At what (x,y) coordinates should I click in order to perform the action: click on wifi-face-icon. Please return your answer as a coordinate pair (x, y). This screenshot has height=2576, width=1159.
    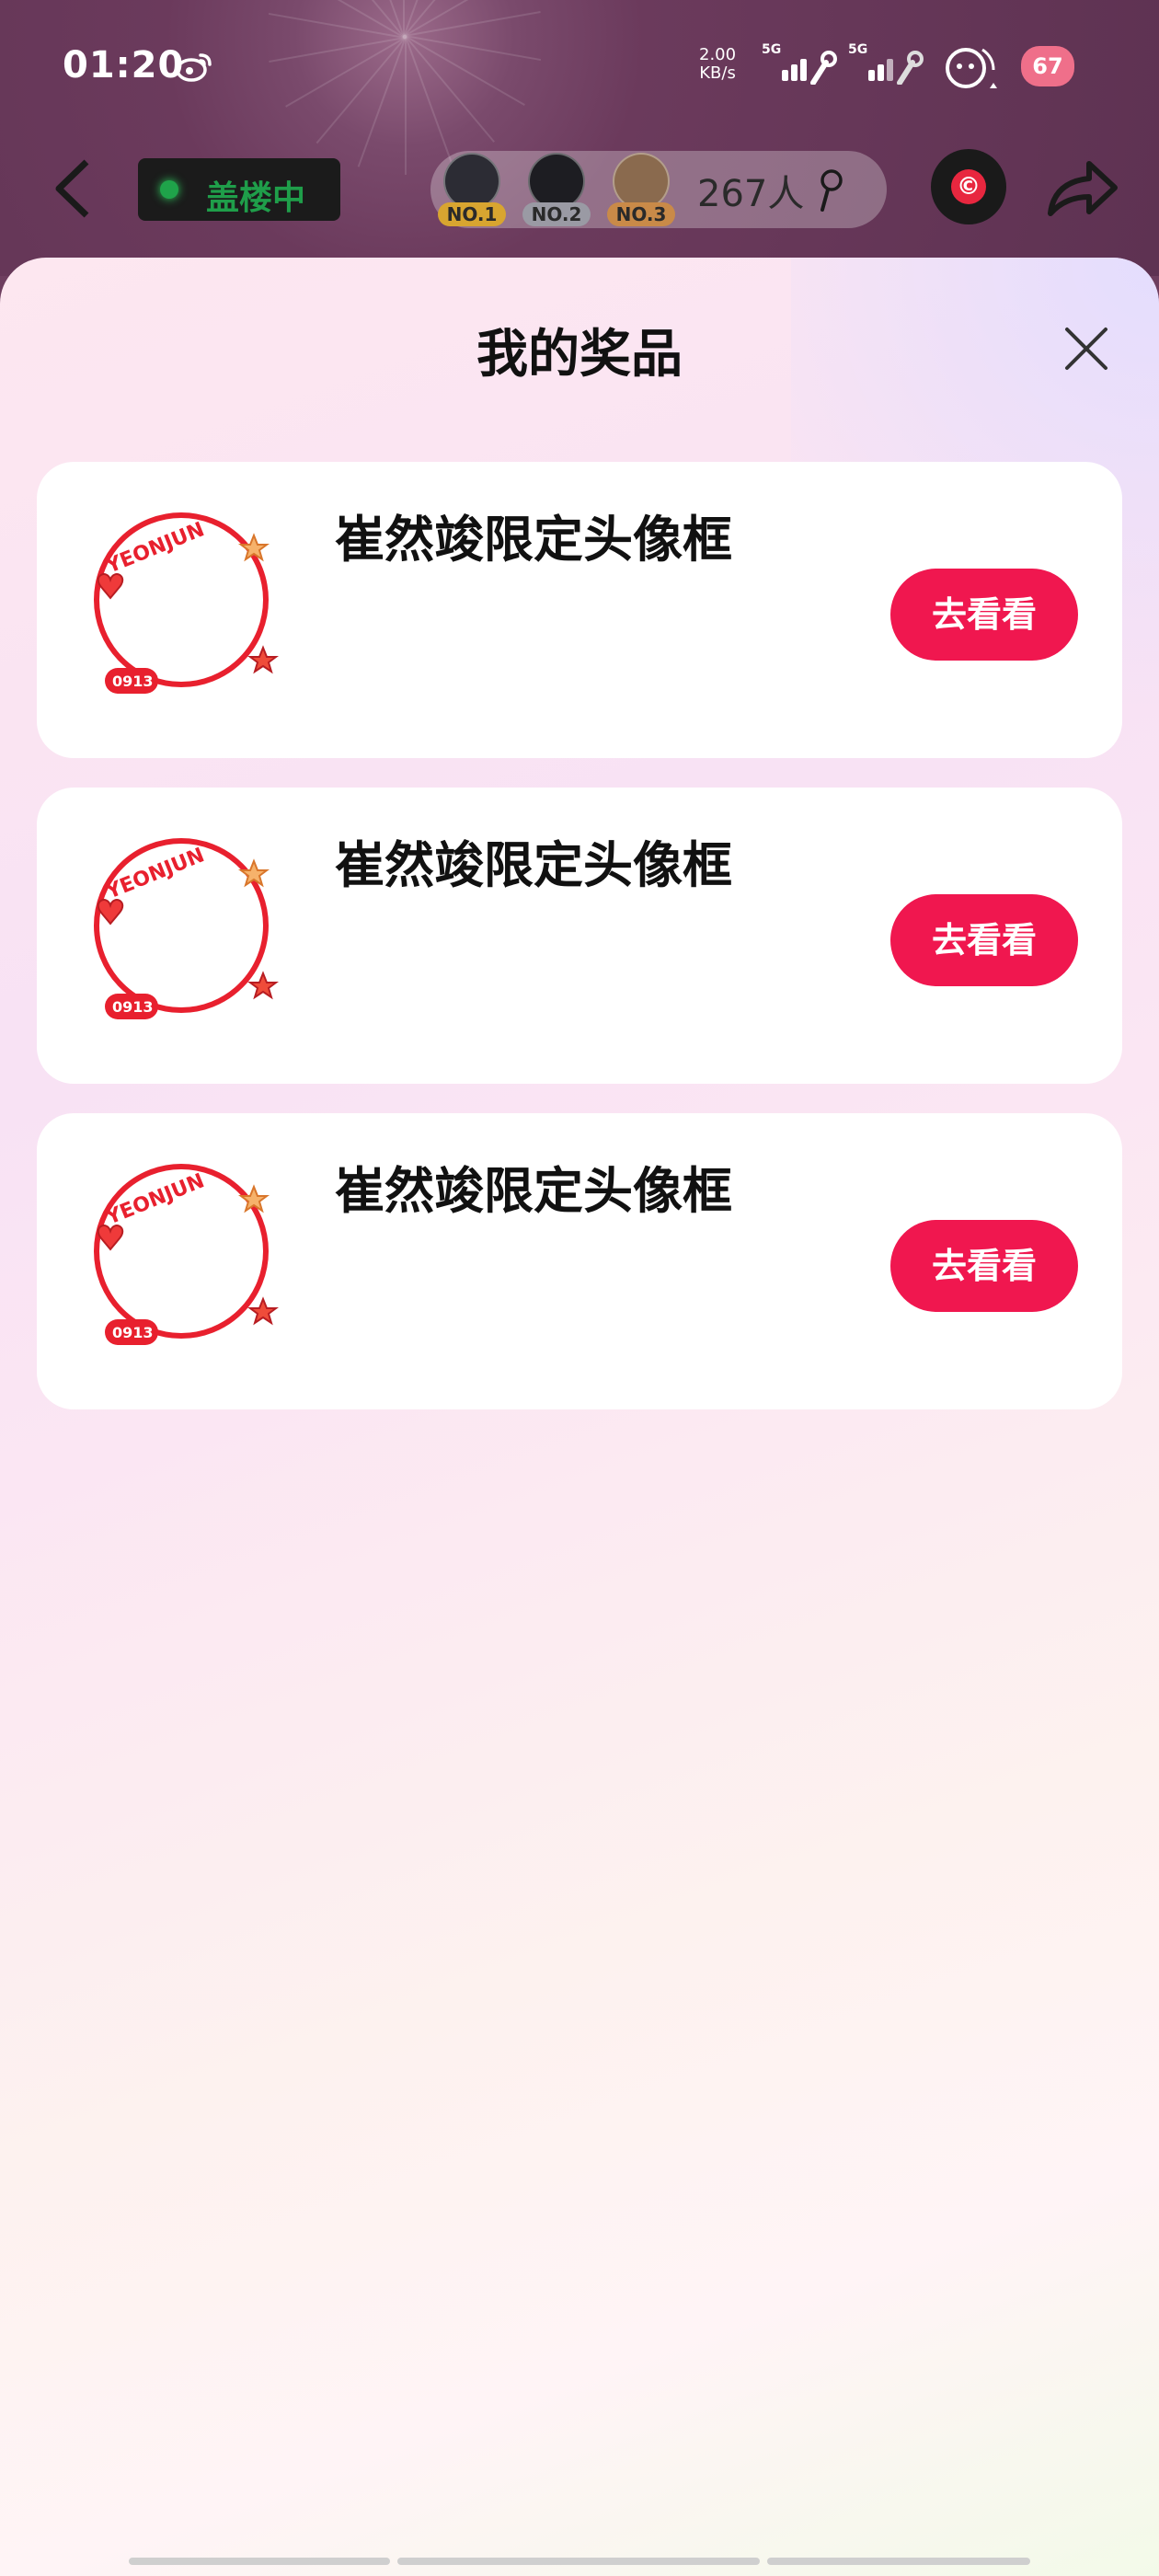
    Looking at the image, I should click on (971, 68).